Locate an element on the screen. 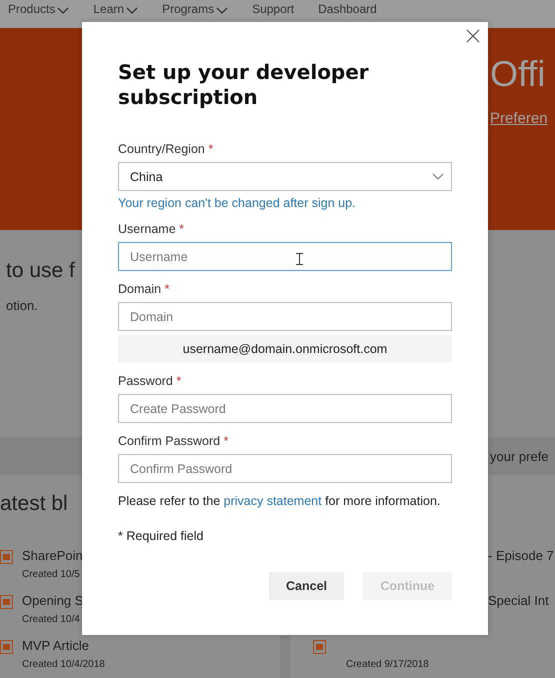 The height and width of the screenshot is (678, 555). blog-date: Created 10/5 is located at coordinates (51, 575).